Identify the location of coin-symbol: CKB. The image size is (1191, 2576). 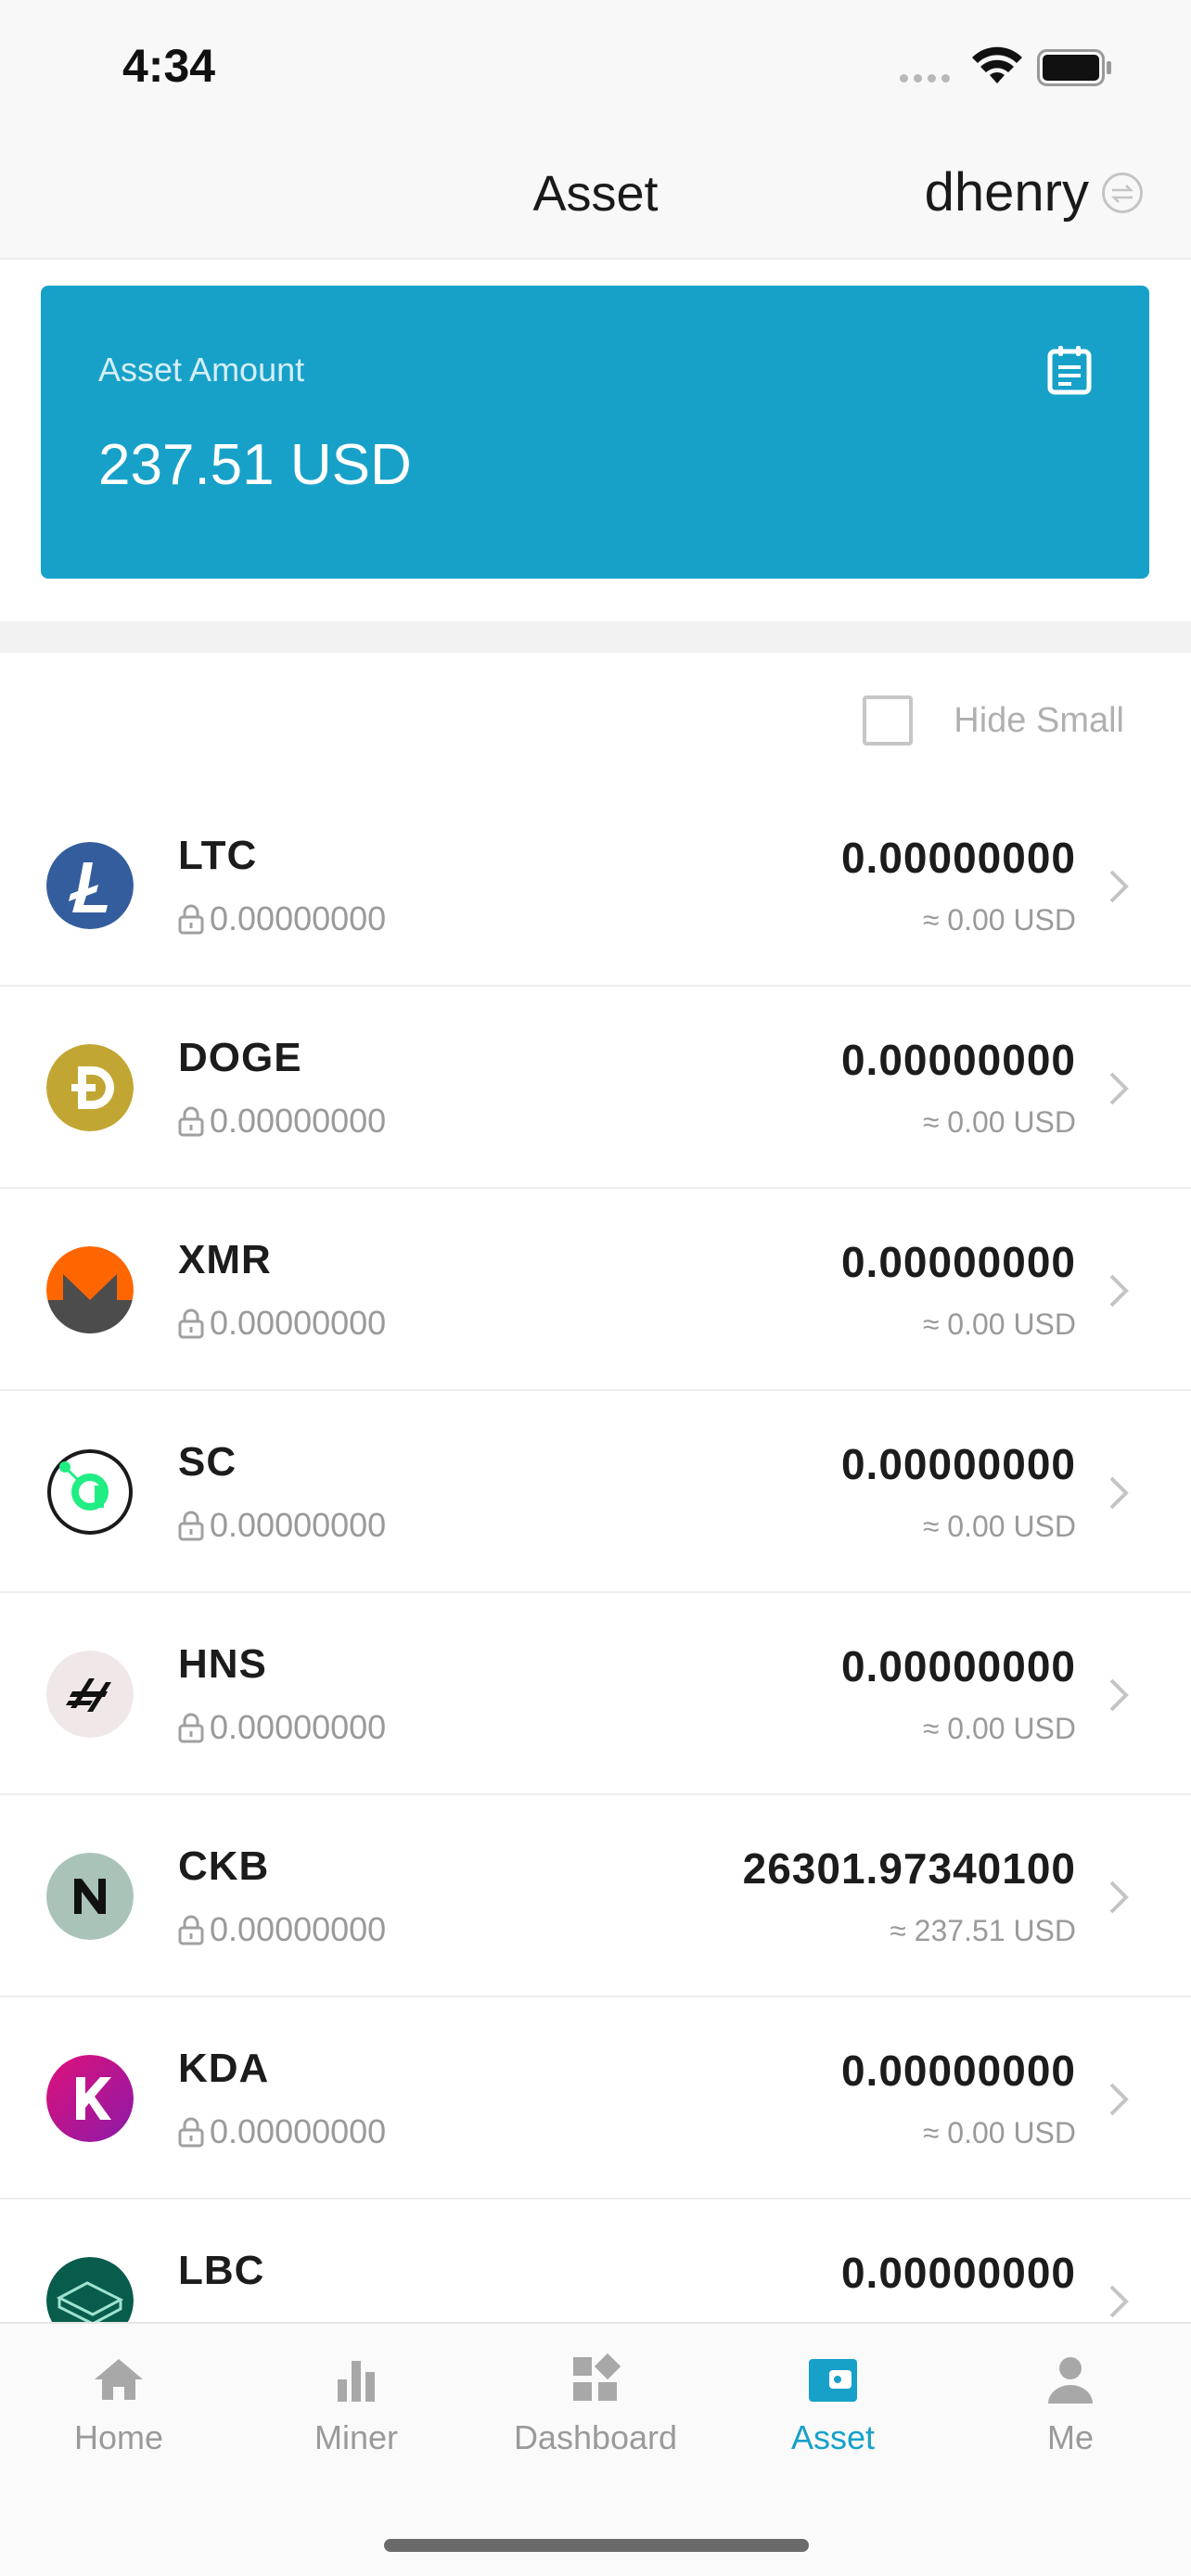
(224, 1866).